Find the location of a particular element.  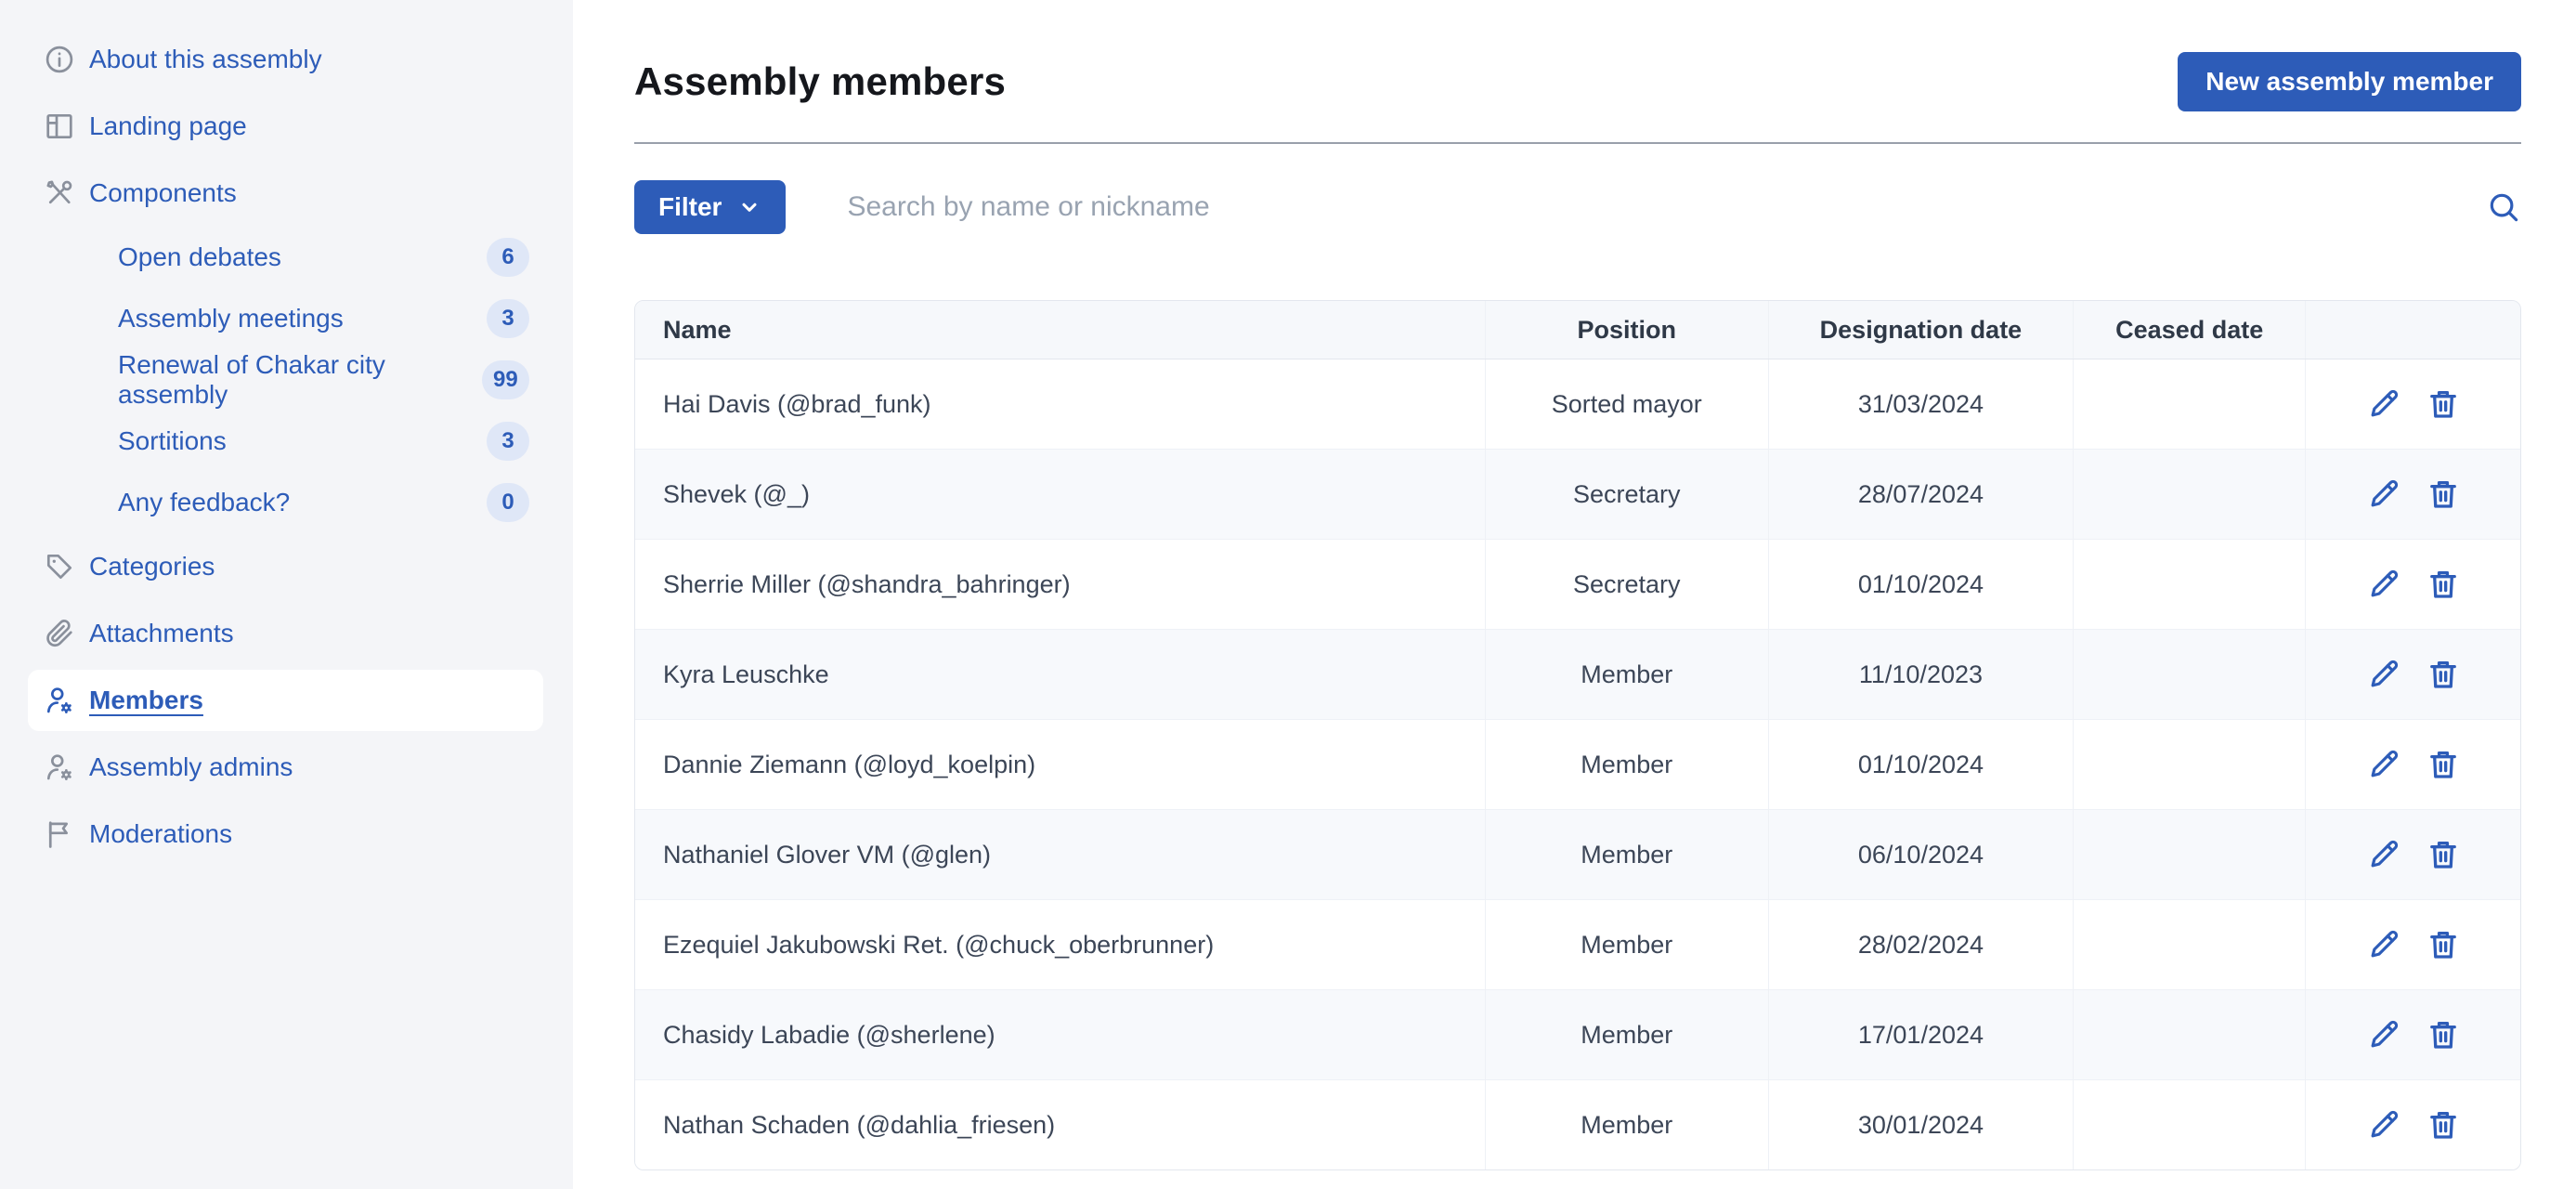

sidebar-item-label: Components is located at coordinates (163, 192).